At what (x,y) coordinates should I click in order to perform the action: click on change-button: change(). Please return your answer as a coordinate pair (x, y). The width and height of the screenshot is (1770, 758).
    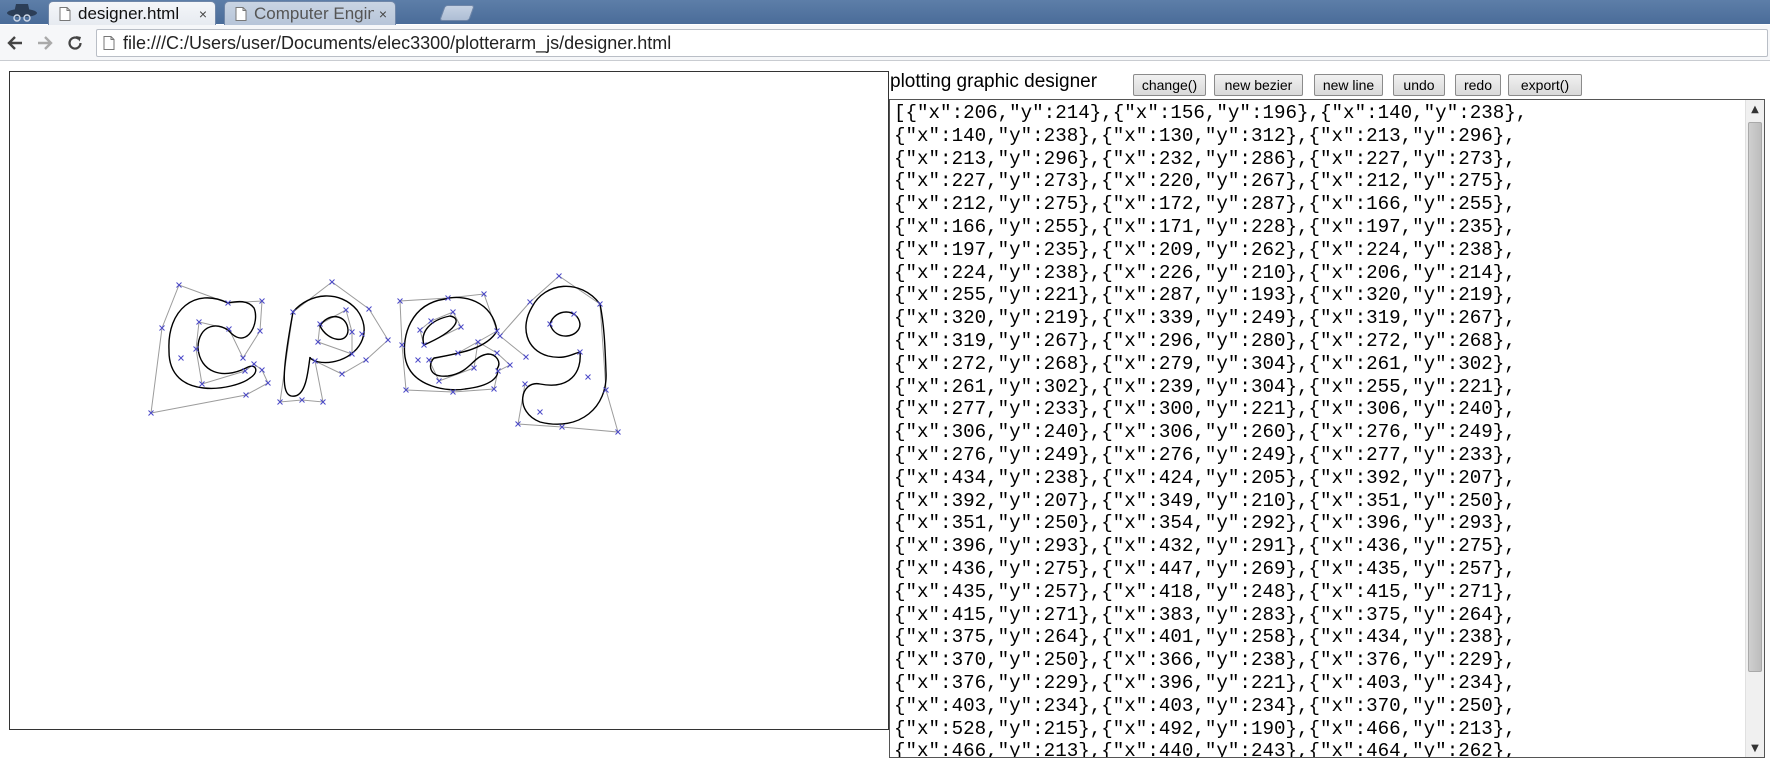
    Looking at the image, I should click on (1169, 85).